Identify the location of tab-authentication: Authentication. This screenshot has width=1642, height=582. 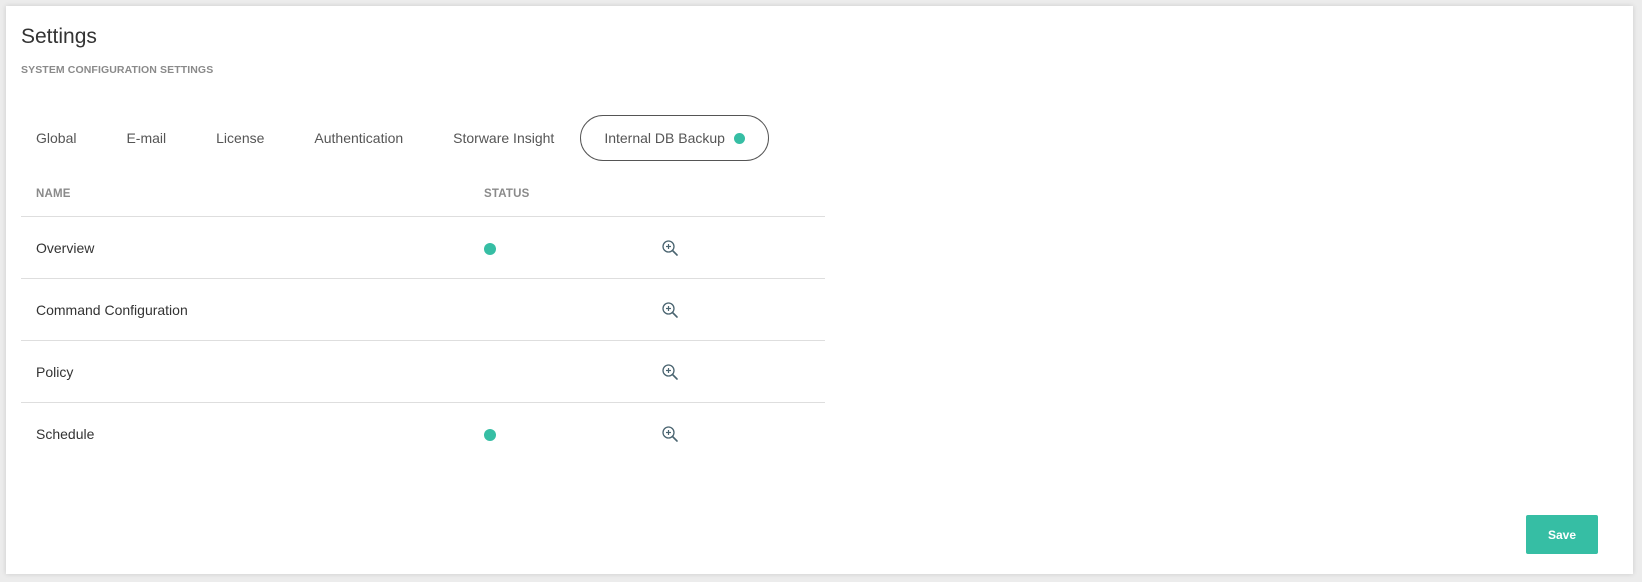
(358, 138).